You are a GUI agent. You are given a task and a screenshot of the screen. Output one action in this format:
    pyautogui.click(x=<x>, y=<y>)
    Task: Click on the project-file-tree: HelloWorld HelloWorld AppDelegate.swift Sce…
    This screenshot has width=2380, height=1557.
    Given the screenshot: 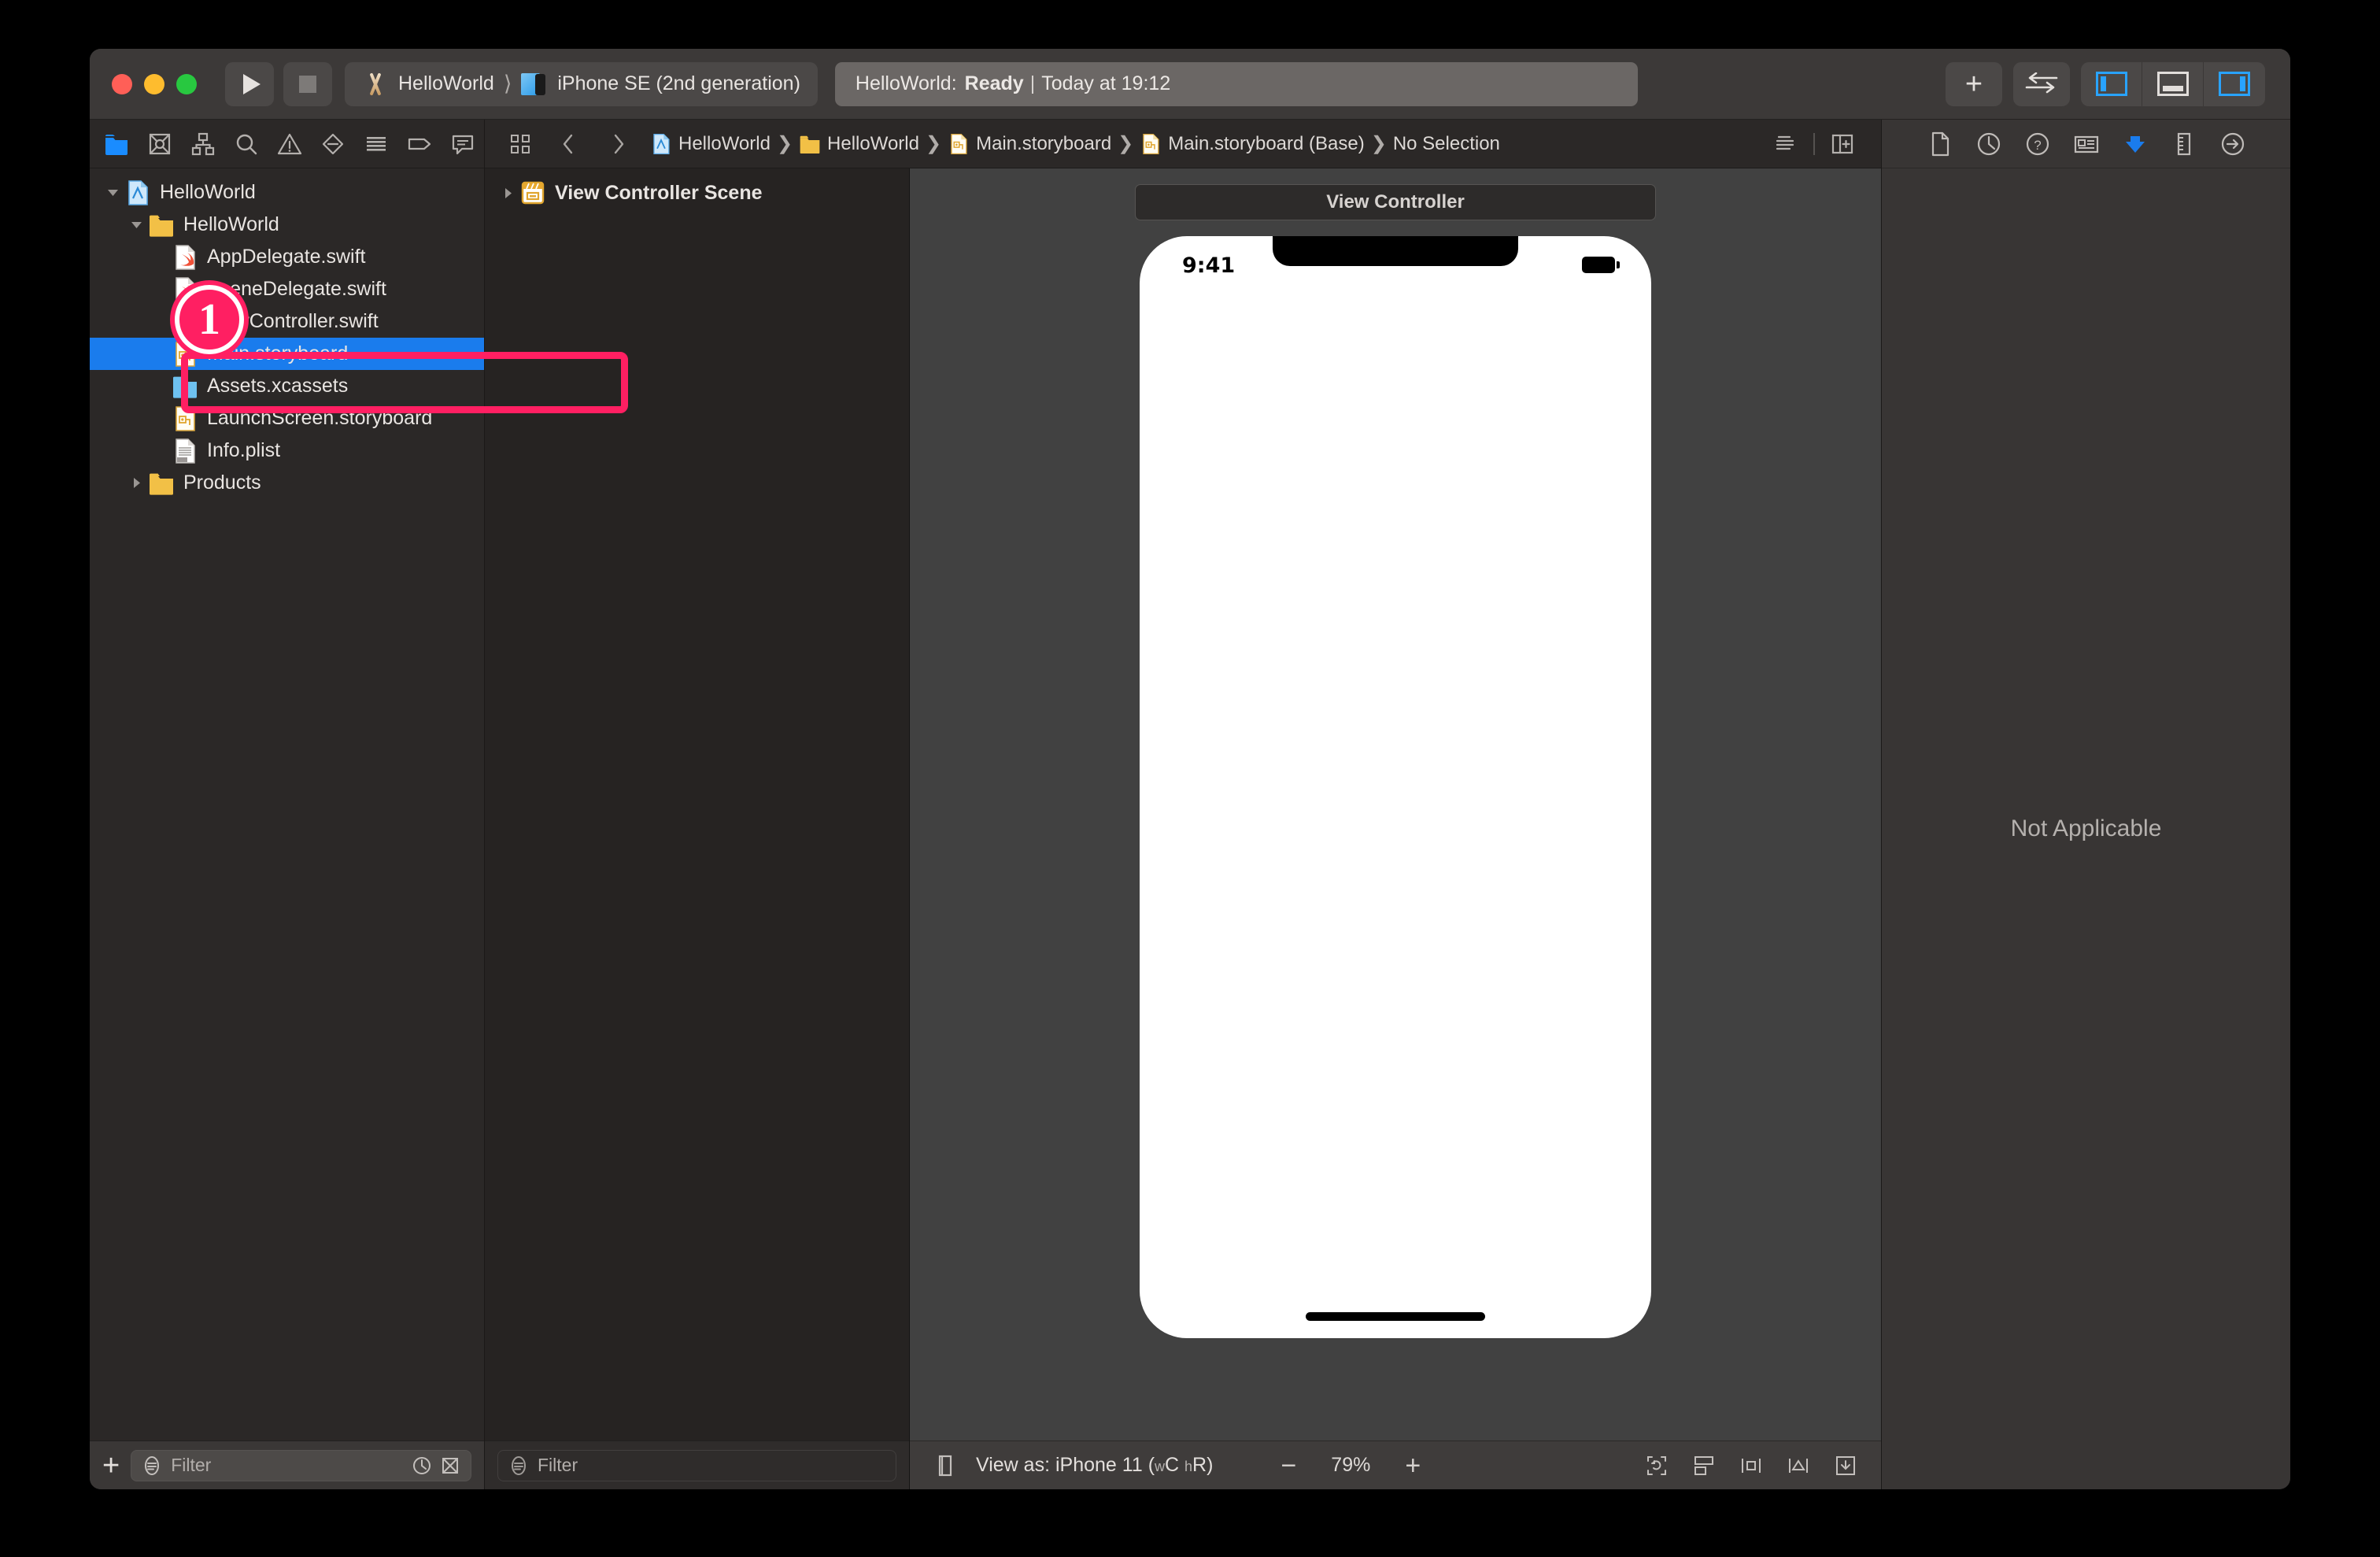 What is the action you would take?
    pyautogui.click(x=287, y=804)
    